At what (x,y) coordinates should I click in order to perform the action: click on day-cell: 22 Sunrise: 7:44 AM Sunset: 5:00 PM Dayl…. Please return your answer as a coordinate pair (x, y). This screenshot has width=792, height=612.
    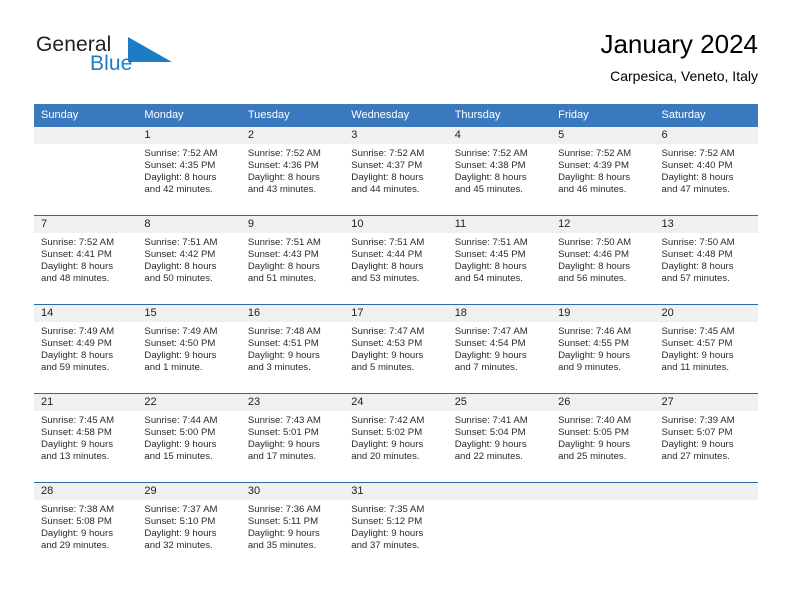
    Looking at the image, I should click on (189, 438).